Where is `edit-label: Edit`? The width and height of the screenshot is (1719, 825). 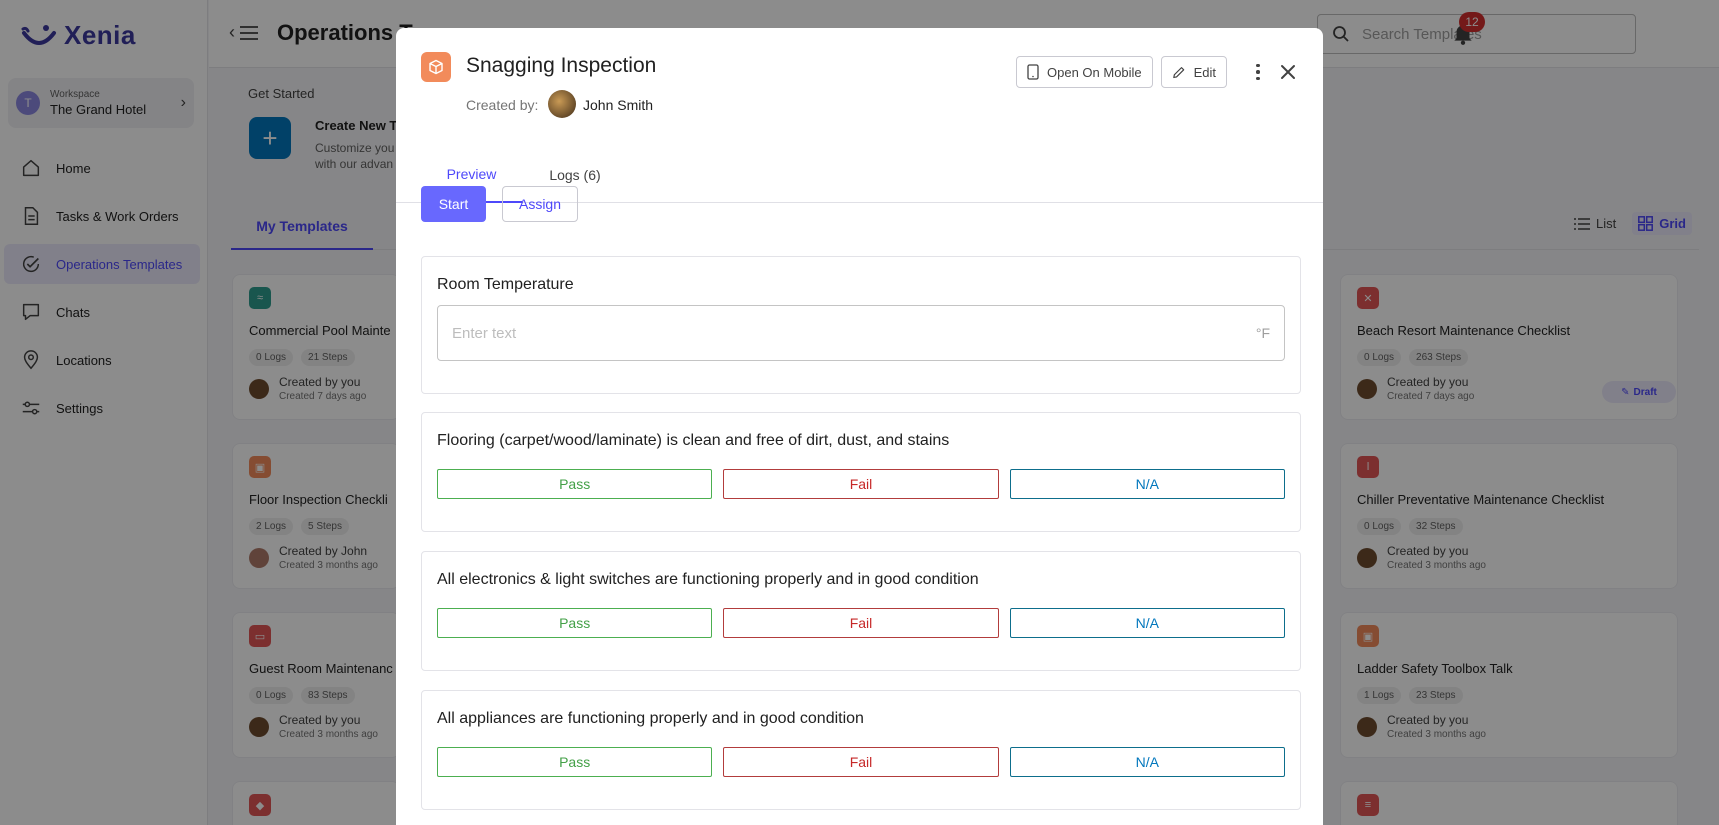 edit-label: Edit is located at coordinates (1204, 72).